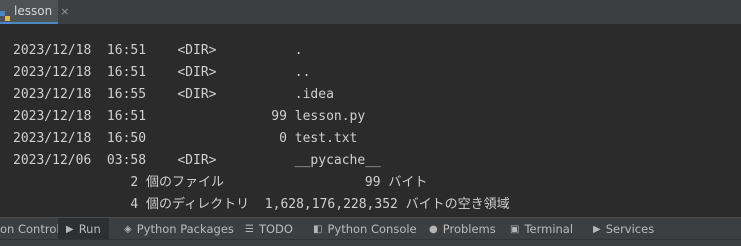 This screenshot has height=246, width=741. I want to click on problems-icon: ●, so click(433, 229).